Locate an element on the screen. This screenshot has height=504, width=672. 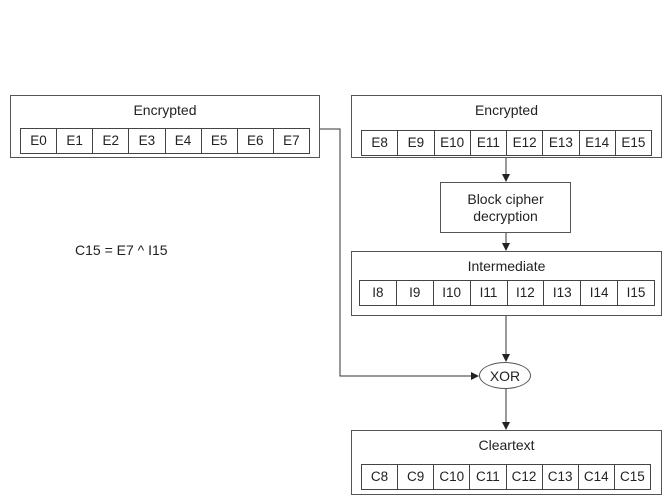
cell-c12: C12 is located at coordinates (525, 477).